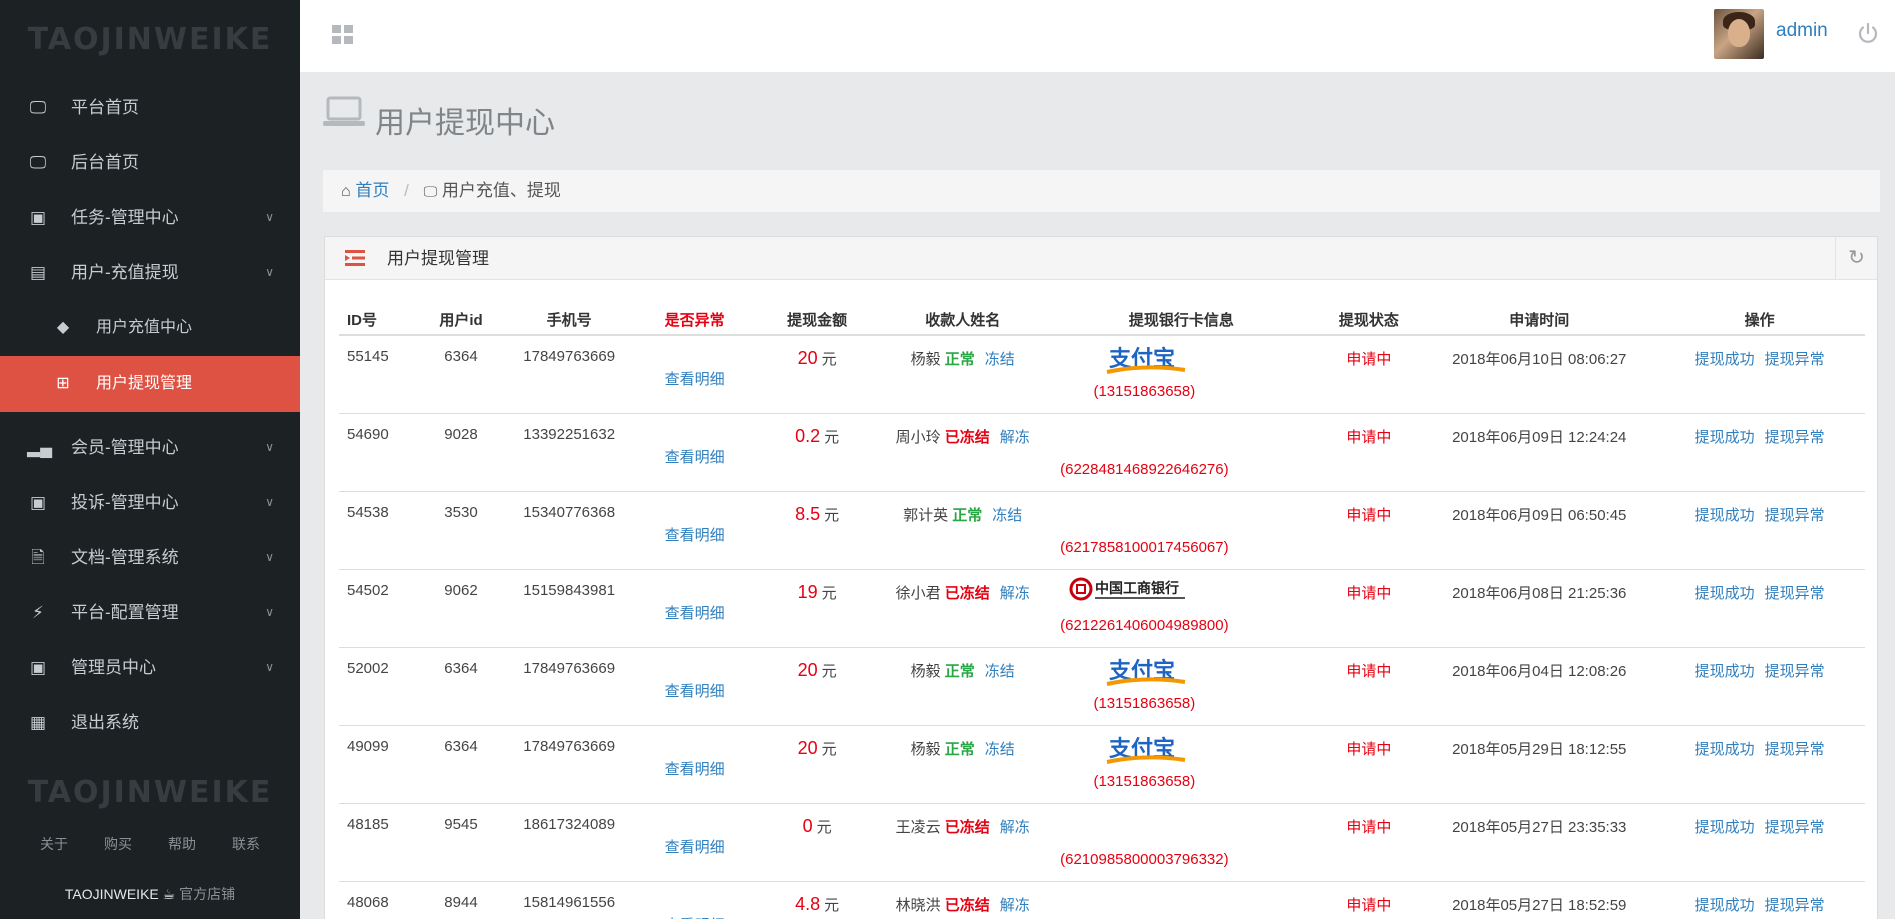 This screenshot has width=1895, height=919. What do you see at coordinates (963, 320) in the screenshot?
I see `col-header-payee: 收款人姓名` at bounding box center [963, 320].